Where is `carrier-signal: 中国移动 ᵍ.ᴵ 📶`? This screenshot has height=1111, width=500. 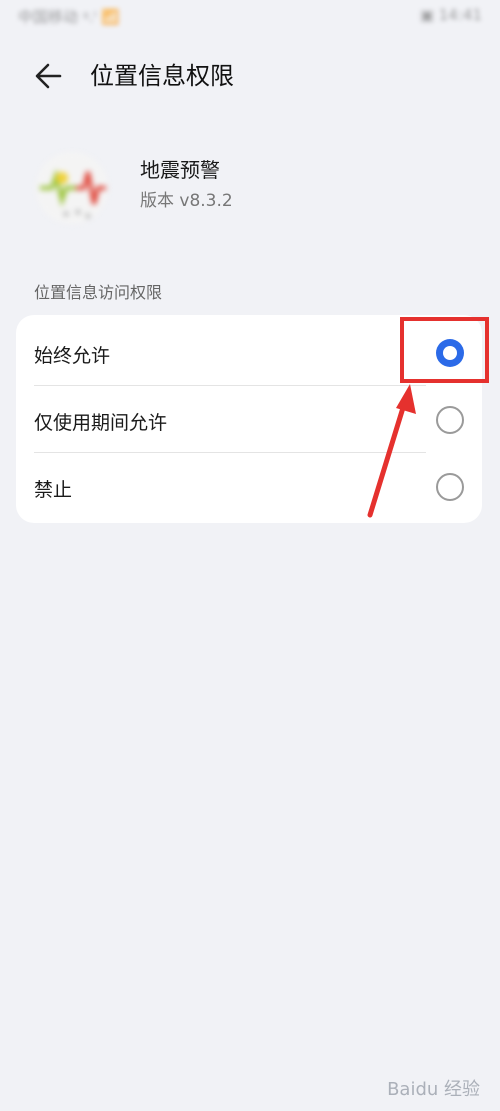
carrier-signal: 中国移动 ᵍ.ᴵ 📶 is located at coordinates (69, 17).